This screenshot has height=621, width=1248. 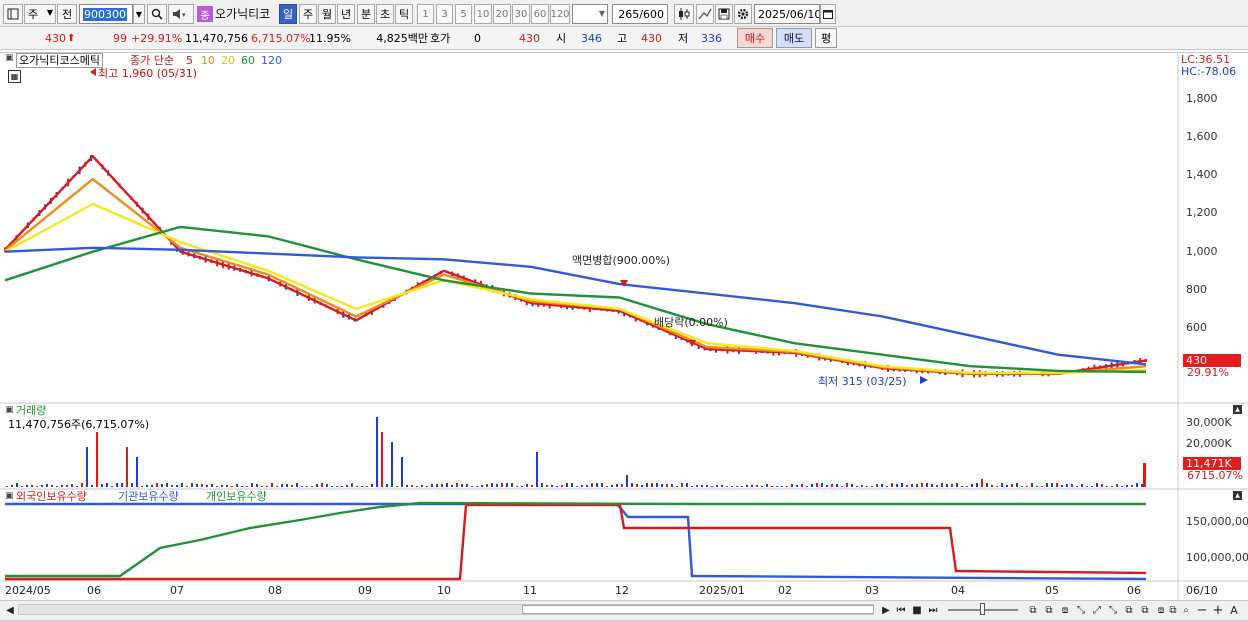 I want to click on high-annotation: 최고 1,960 (05/31), so click(x=148, y=73).